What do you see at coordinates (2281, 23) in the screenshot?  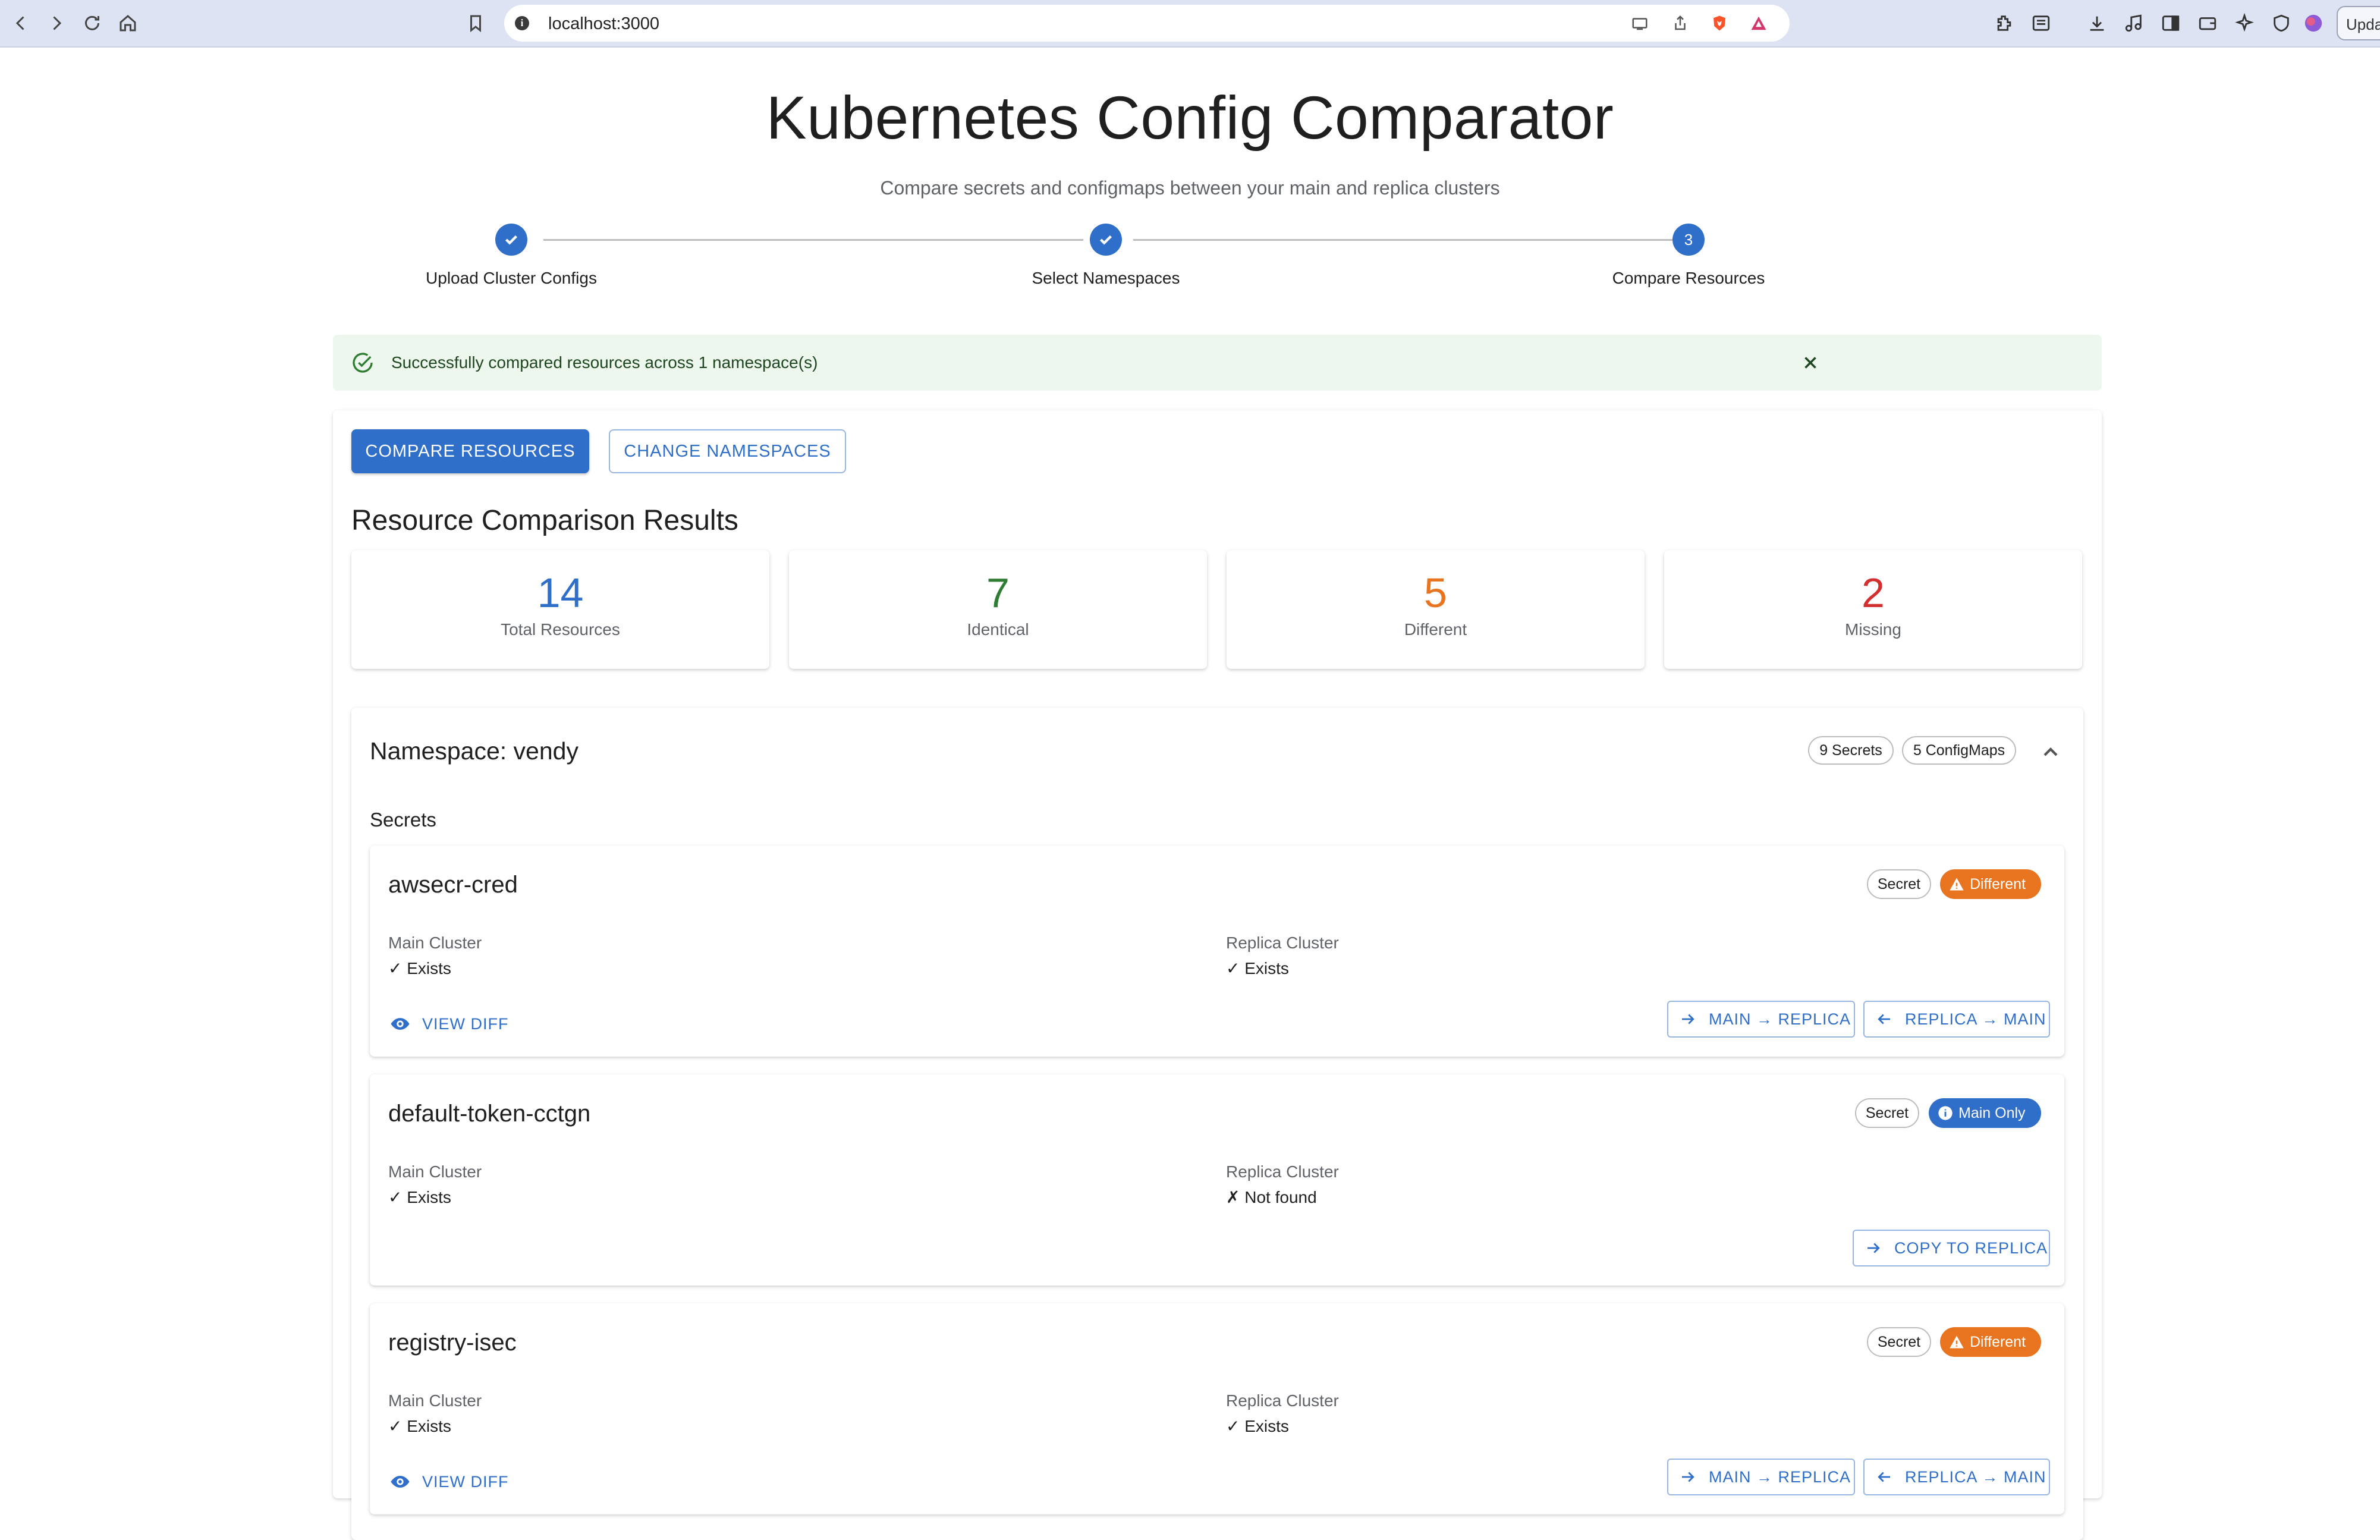 I see `vpn-icon` at bounding box center [2281, 23].